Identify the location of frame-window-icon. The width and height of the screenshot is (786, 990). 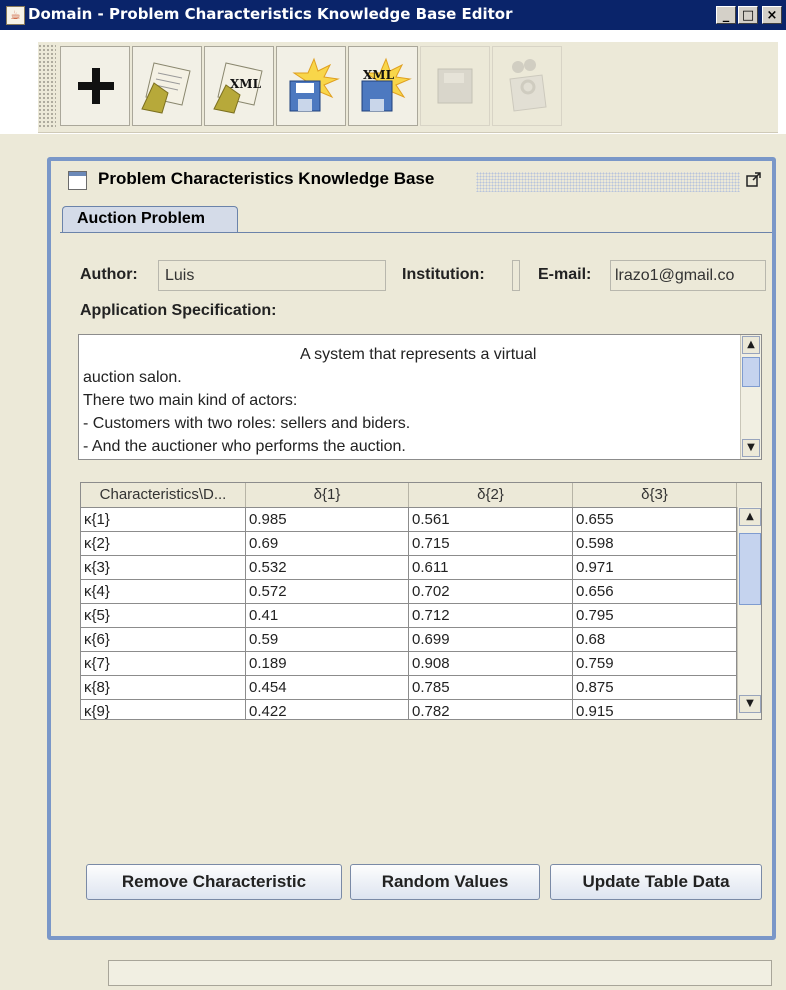
(77, 180).